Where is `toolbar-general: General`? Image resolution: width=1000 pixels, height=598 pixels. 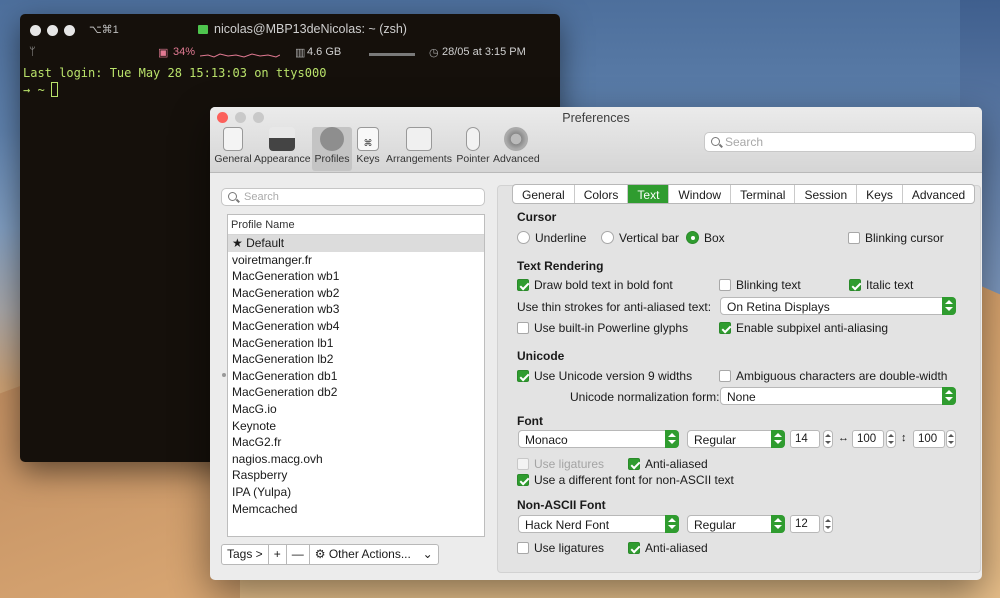
toolbar-general: General is located at coordinates (233, 149).